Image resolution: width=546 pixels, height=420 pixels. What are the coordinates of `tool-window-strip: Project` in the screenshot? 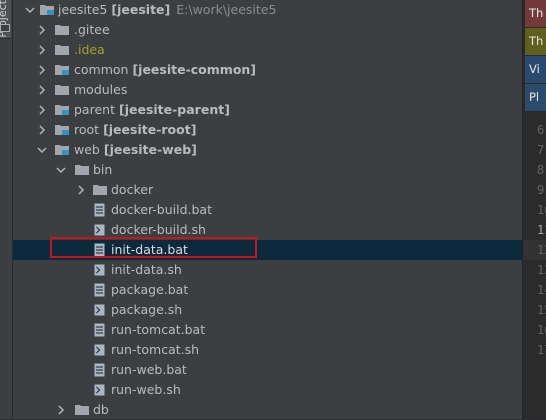 It's located at (6, 209).